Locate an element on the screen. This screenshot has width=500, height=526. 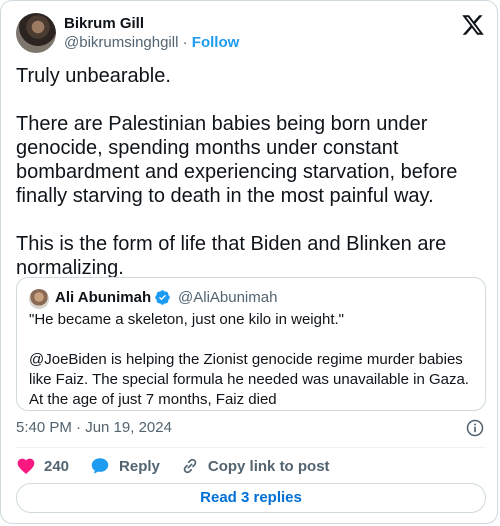
copy-link-button: Copy link to post is located at coordinates (255, 466).